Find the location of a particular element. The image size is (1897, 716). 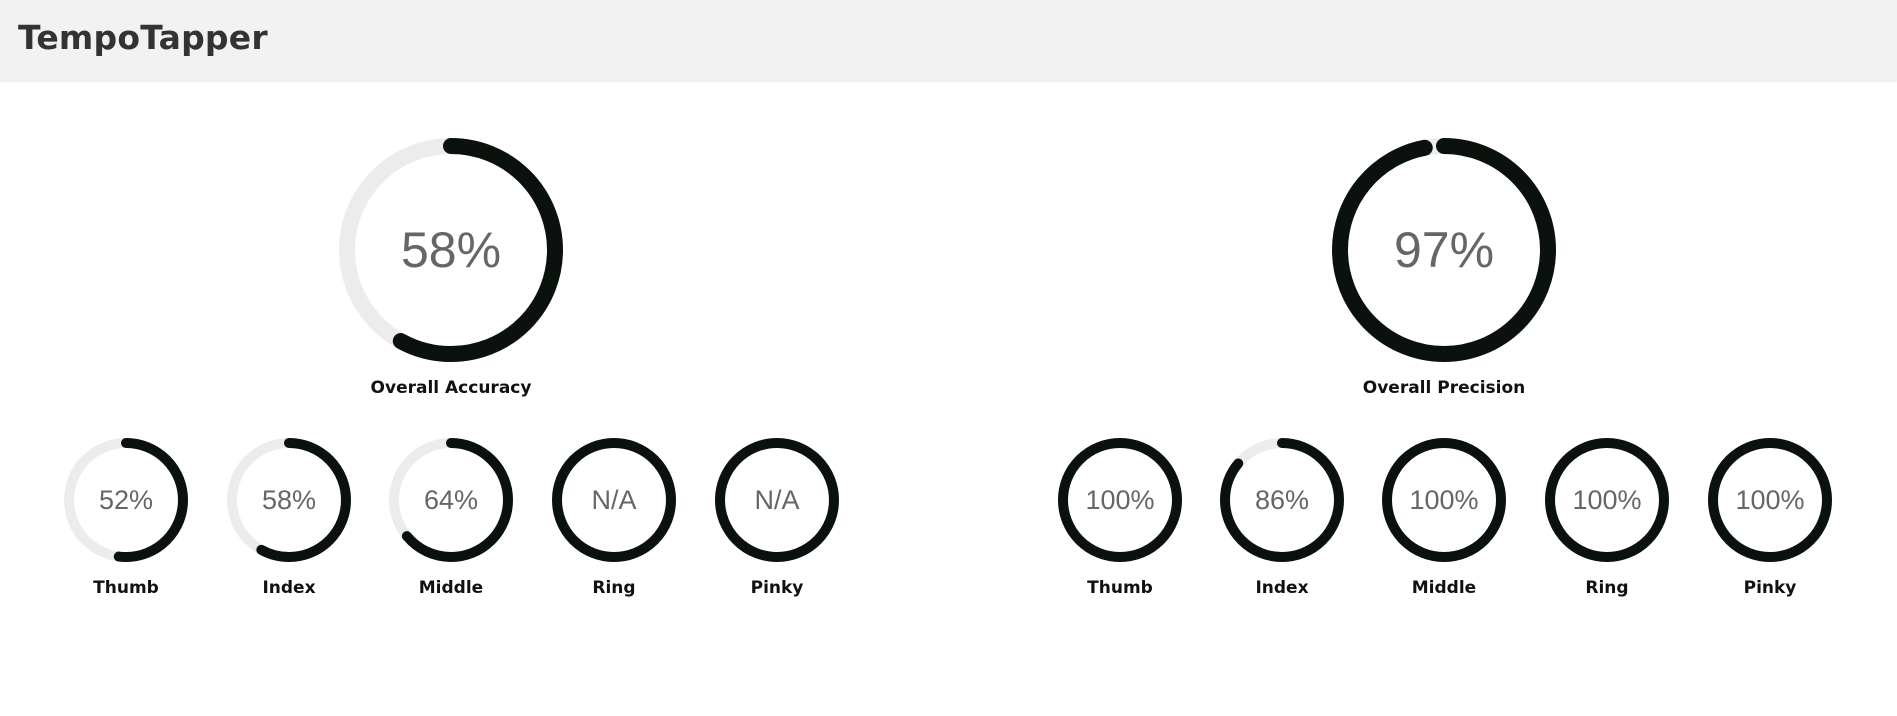

accuracy-finger-pinky-label: Pinky is located at coordinates (777, 588).